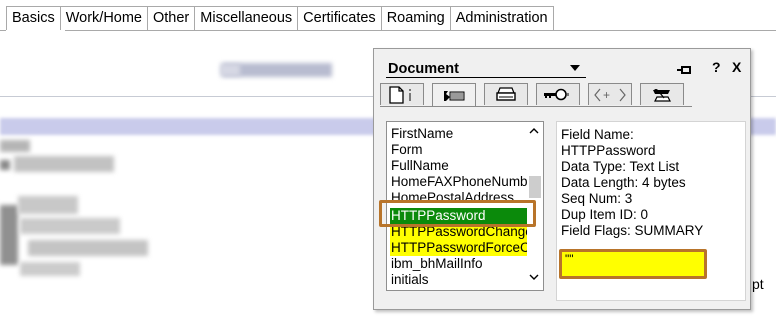 The width and height of the screenshot is (776, 319). What do you see at coordinates (623, 182) in the screenshot?
I see `data-length: Data Length: 4 bytes` at bounding box center [623, 182].